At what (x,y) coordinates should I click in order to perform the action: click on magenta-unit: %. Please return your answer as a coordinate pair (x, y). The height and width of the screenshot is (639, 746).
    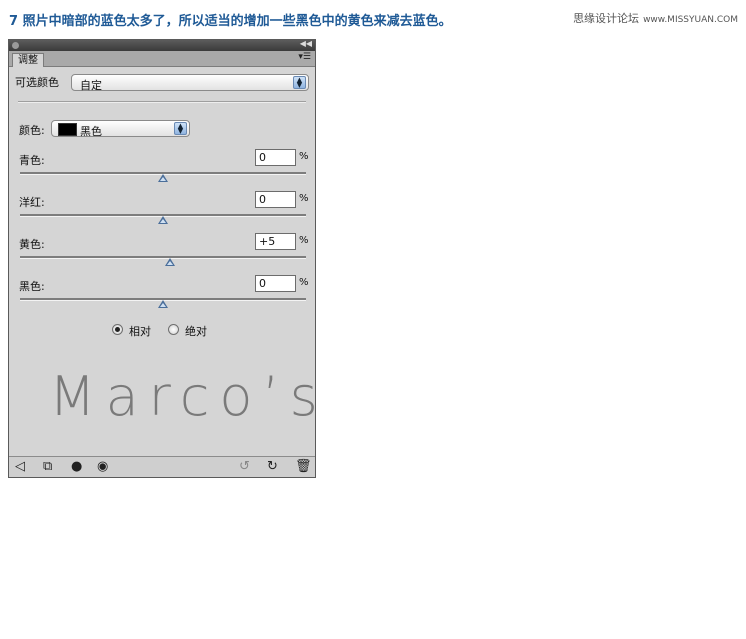
    Looking at the image, I should click on (304, 198).